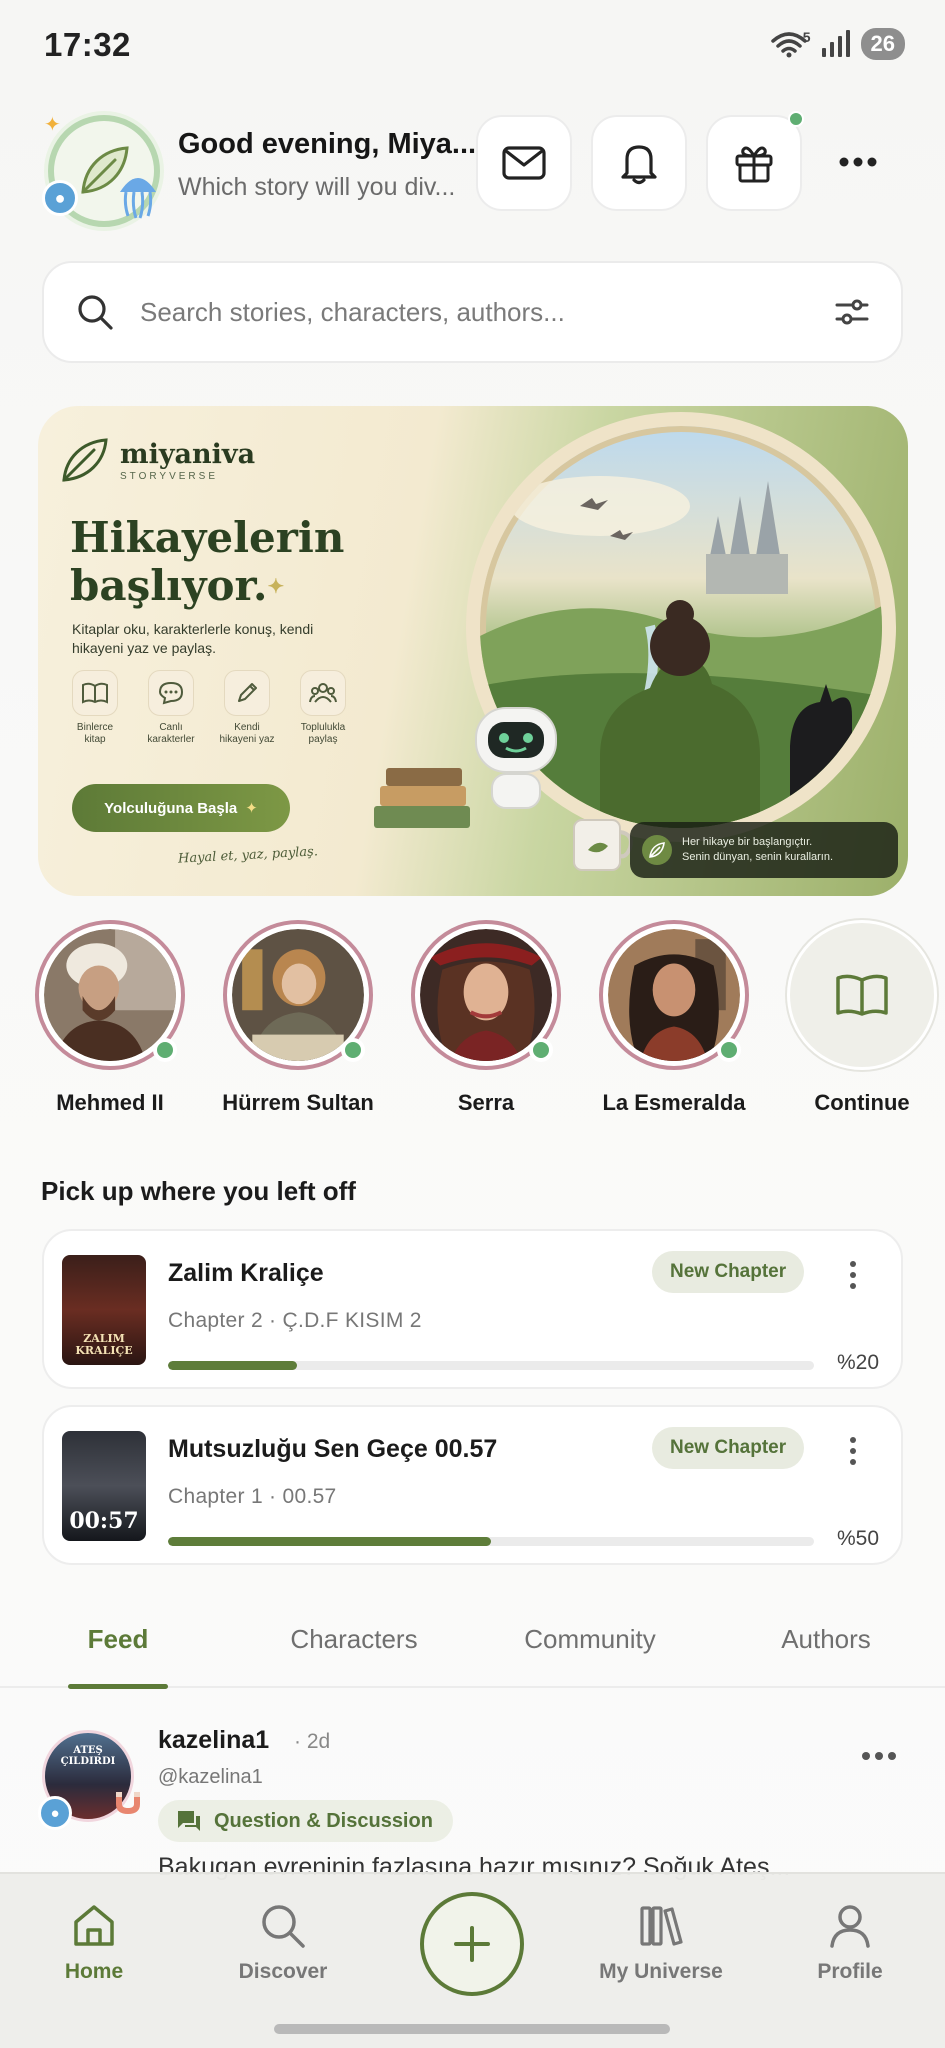 This screenshot has height=2048, width=945. I want to click on user-icon, so click(850, 1926).